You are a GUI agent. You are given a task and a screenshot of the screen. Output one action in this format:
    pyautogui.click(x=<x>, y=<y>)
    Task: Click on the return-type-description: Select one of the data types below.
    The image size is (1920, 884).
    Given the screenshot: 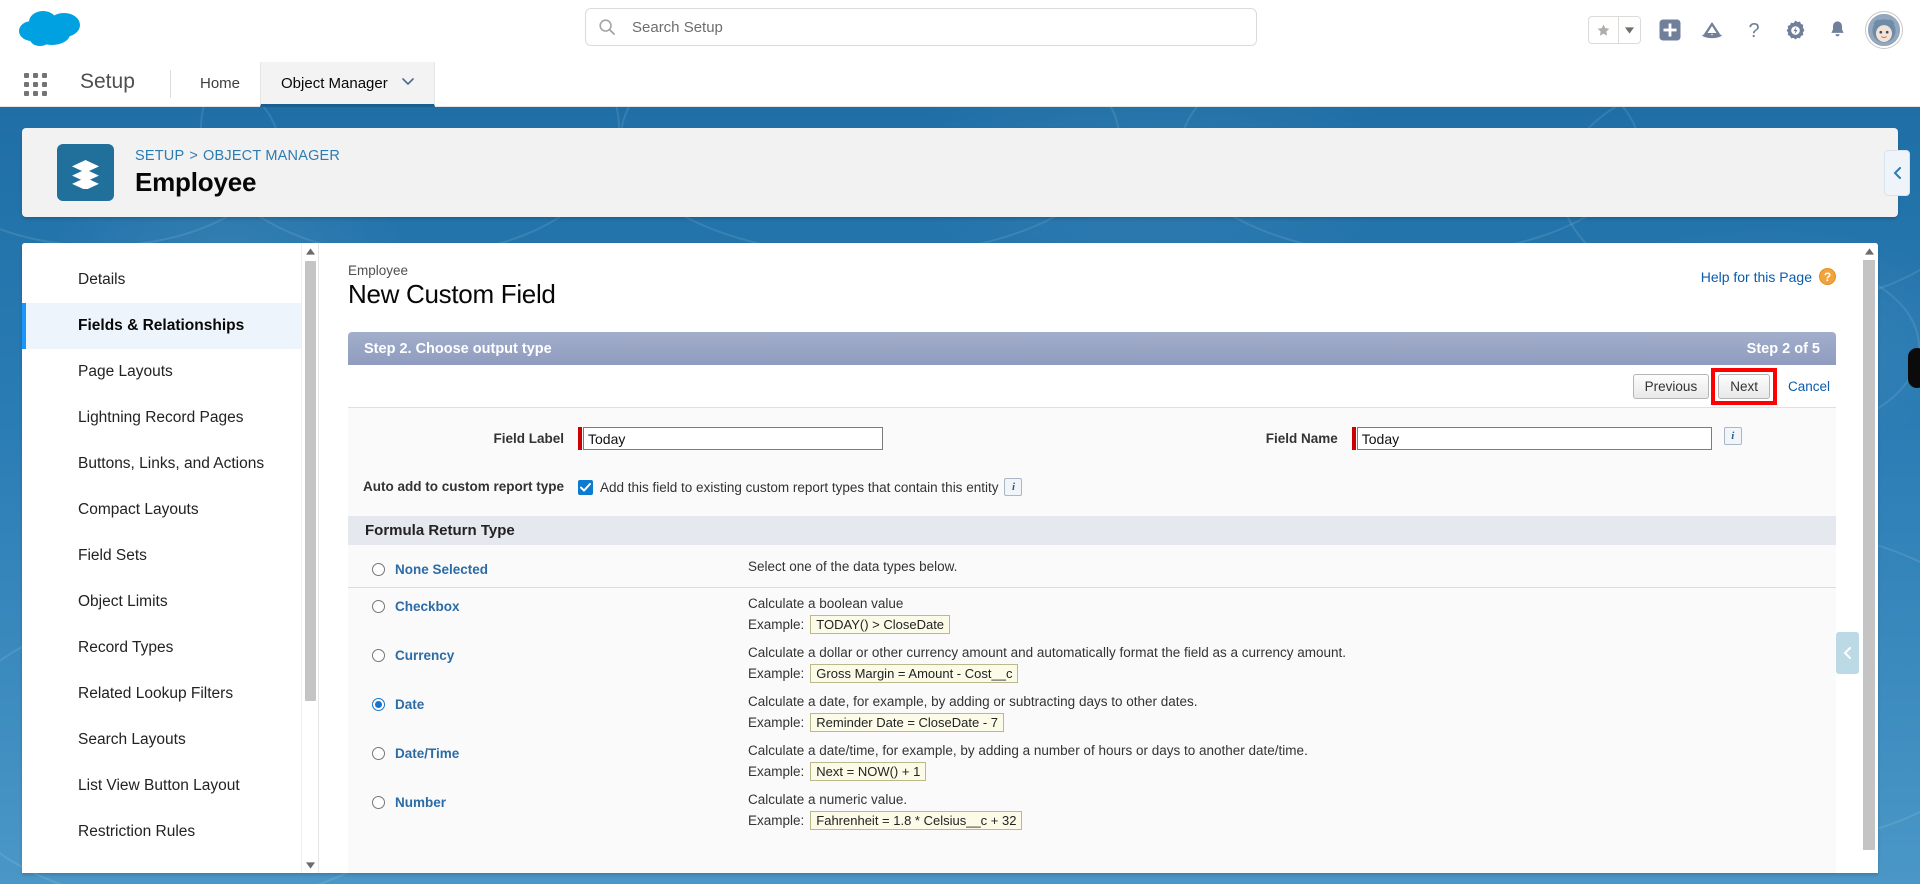 What is the action you would take?
    pyautogui.click(x=853, y=566)
    